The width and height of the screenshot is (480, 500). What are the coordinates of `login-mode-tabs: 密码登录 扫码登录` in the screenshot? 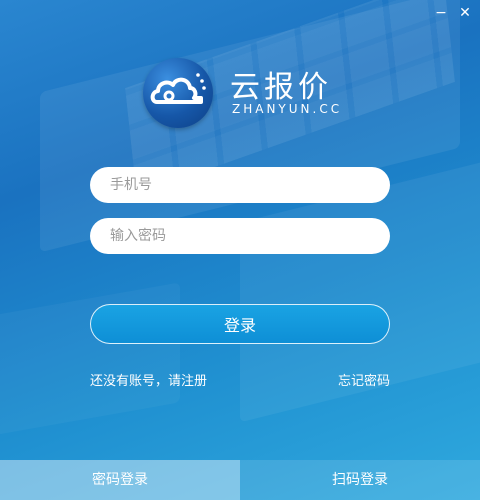 It's located at (240, 480).